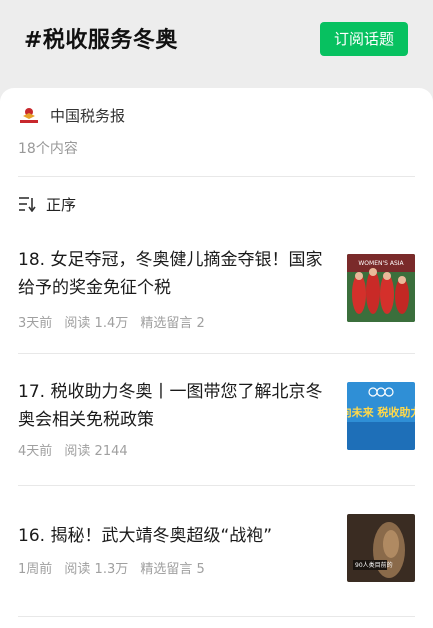 This screenshot has height=628, width=433. What do you see at coordinates (35, 451) in the screenshot?
I see `article-time: 4天前` at bounding box center [35, 451].